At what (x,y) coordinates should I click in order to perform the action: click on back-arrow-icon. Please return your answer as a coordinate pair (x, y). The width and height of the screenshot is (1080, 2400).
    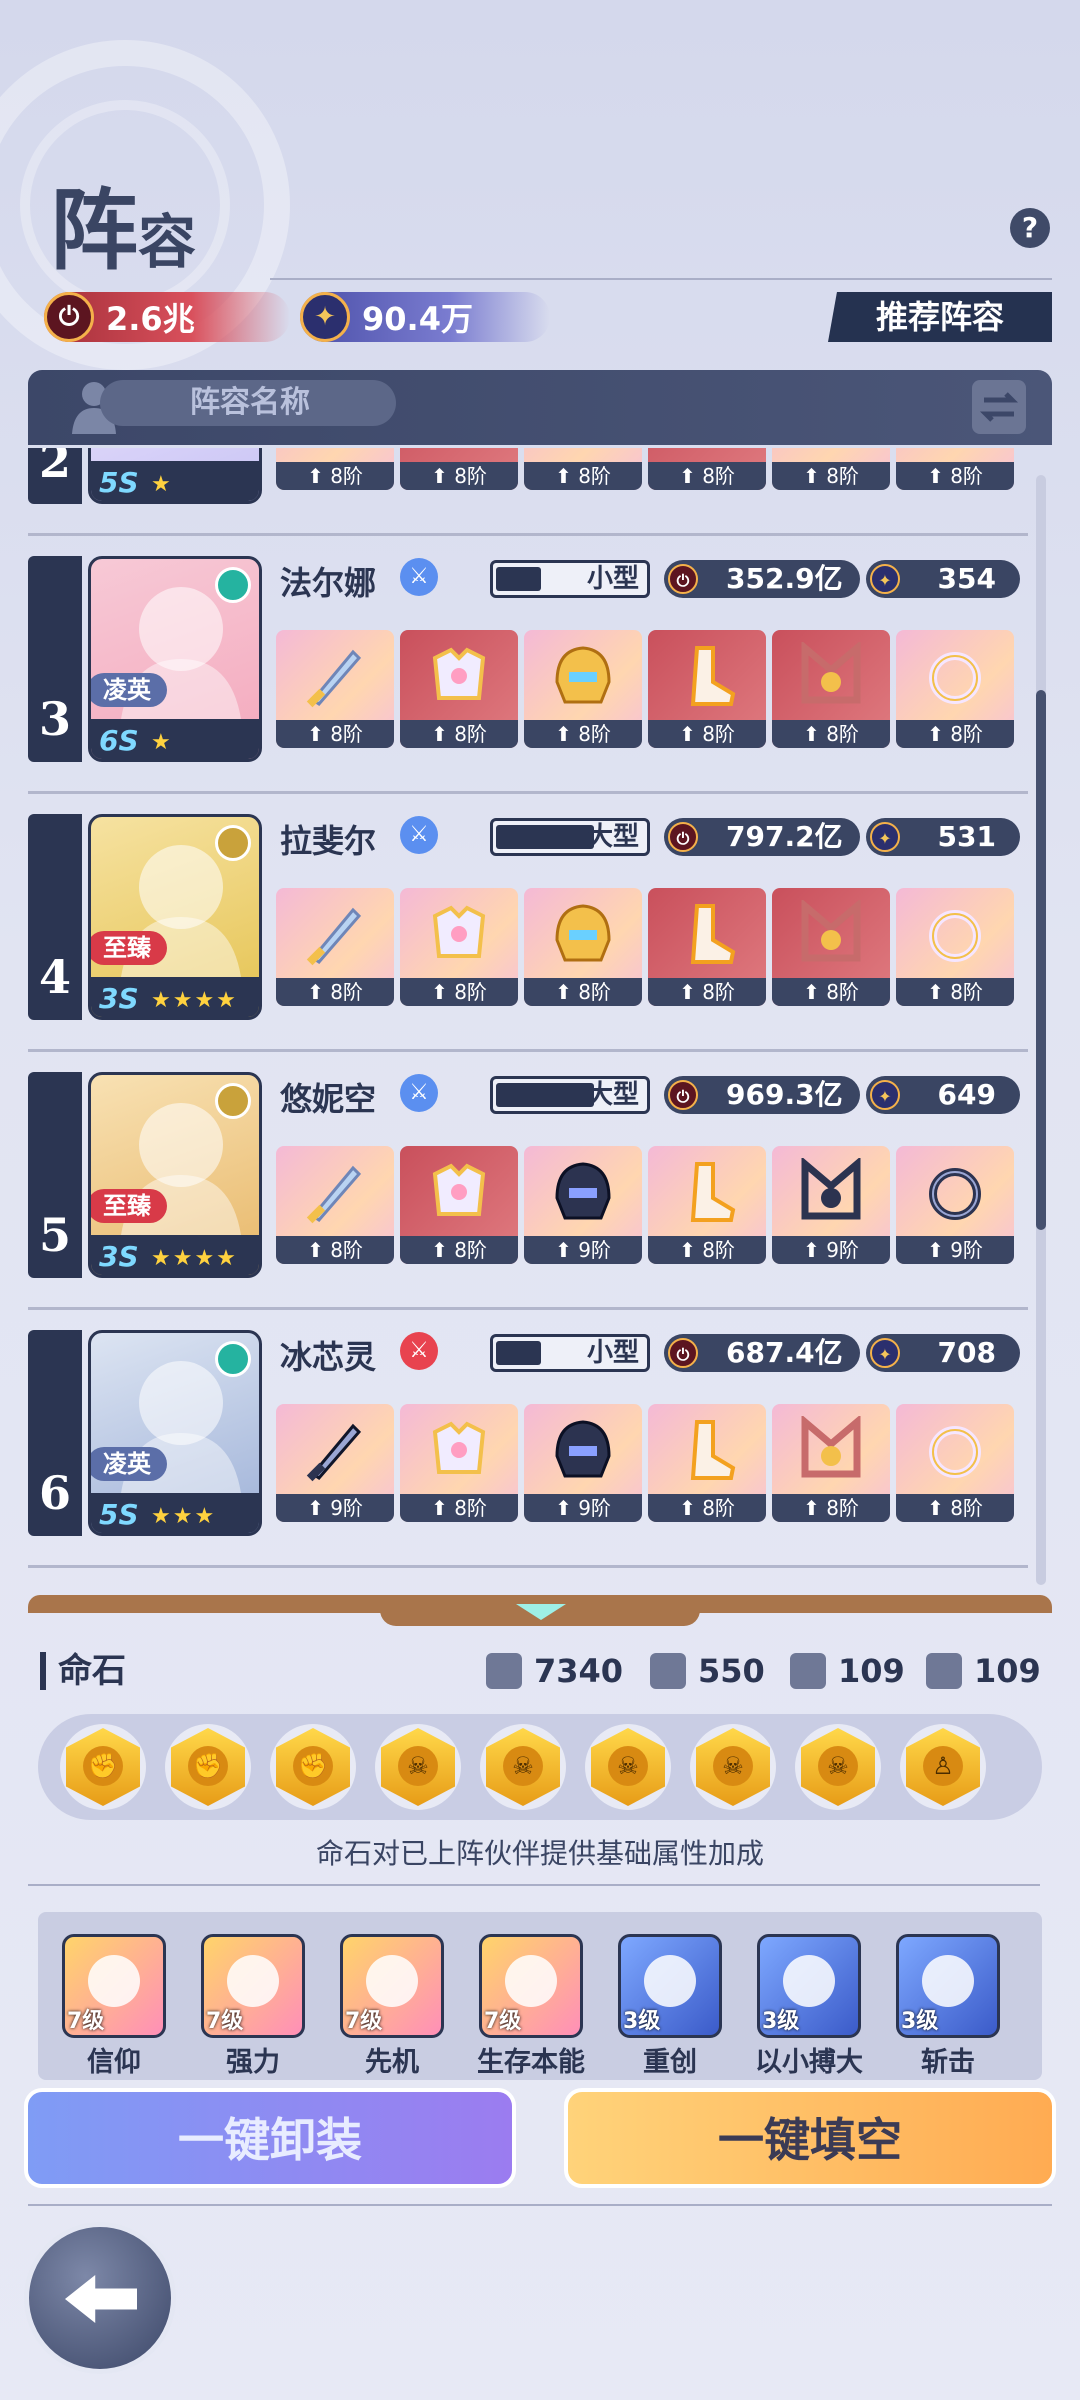
    Looking at the image, I should click on (101, 2299).